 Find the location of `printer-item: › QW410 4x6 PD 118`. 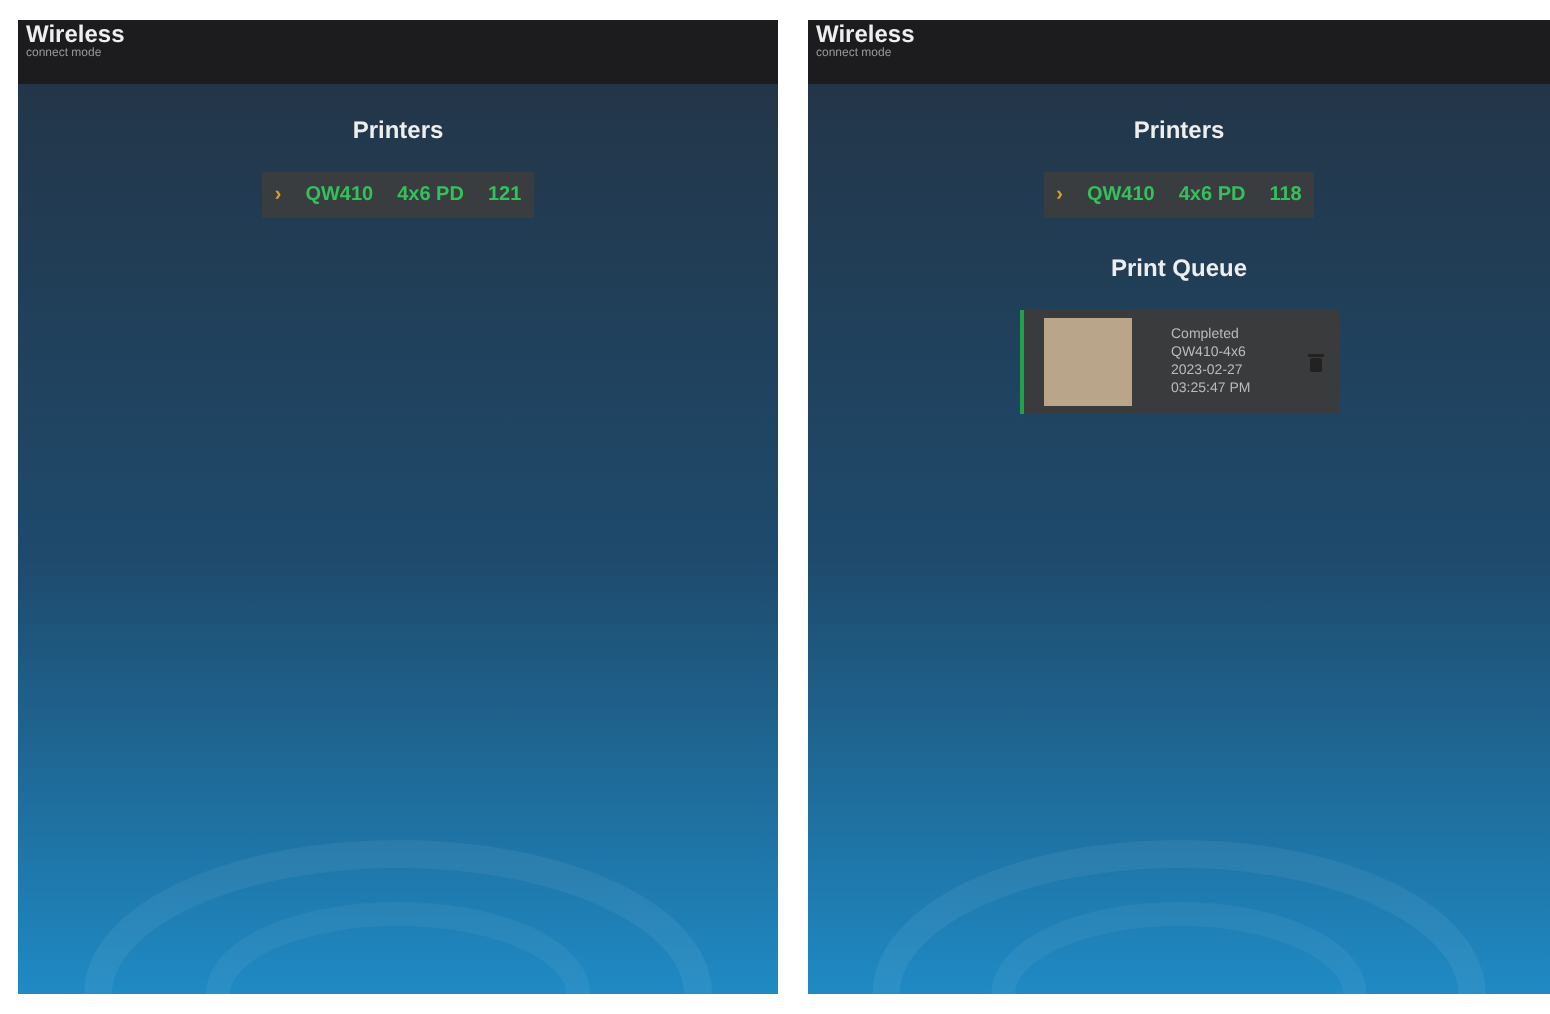

printer-item: › QW410 4x6 PD 118 is located at coordinates (1179, 195).